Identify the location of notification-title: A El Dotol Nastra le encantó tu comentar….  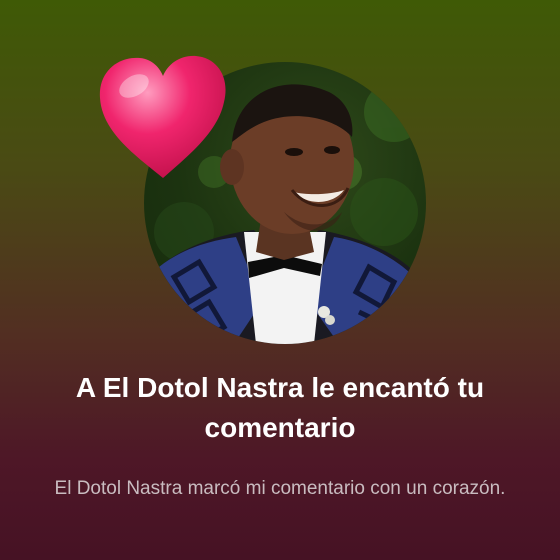
(280, 407).